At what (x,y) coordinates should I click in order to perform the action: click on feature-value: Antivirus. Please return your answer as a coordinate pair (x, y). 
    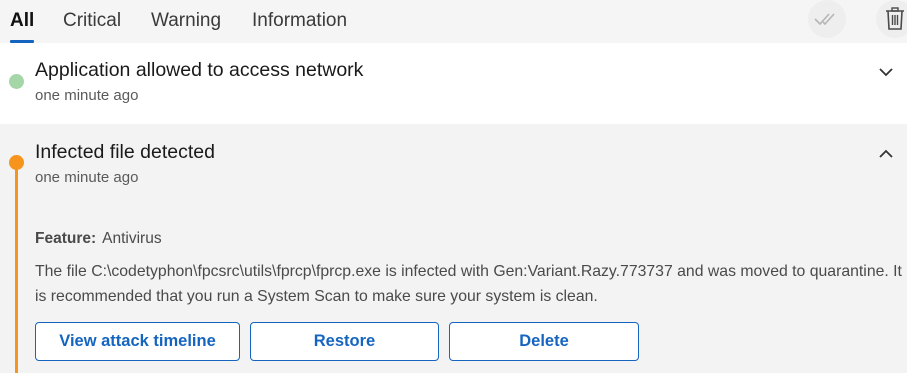
    Looking at the image, I should click on (132, 238).